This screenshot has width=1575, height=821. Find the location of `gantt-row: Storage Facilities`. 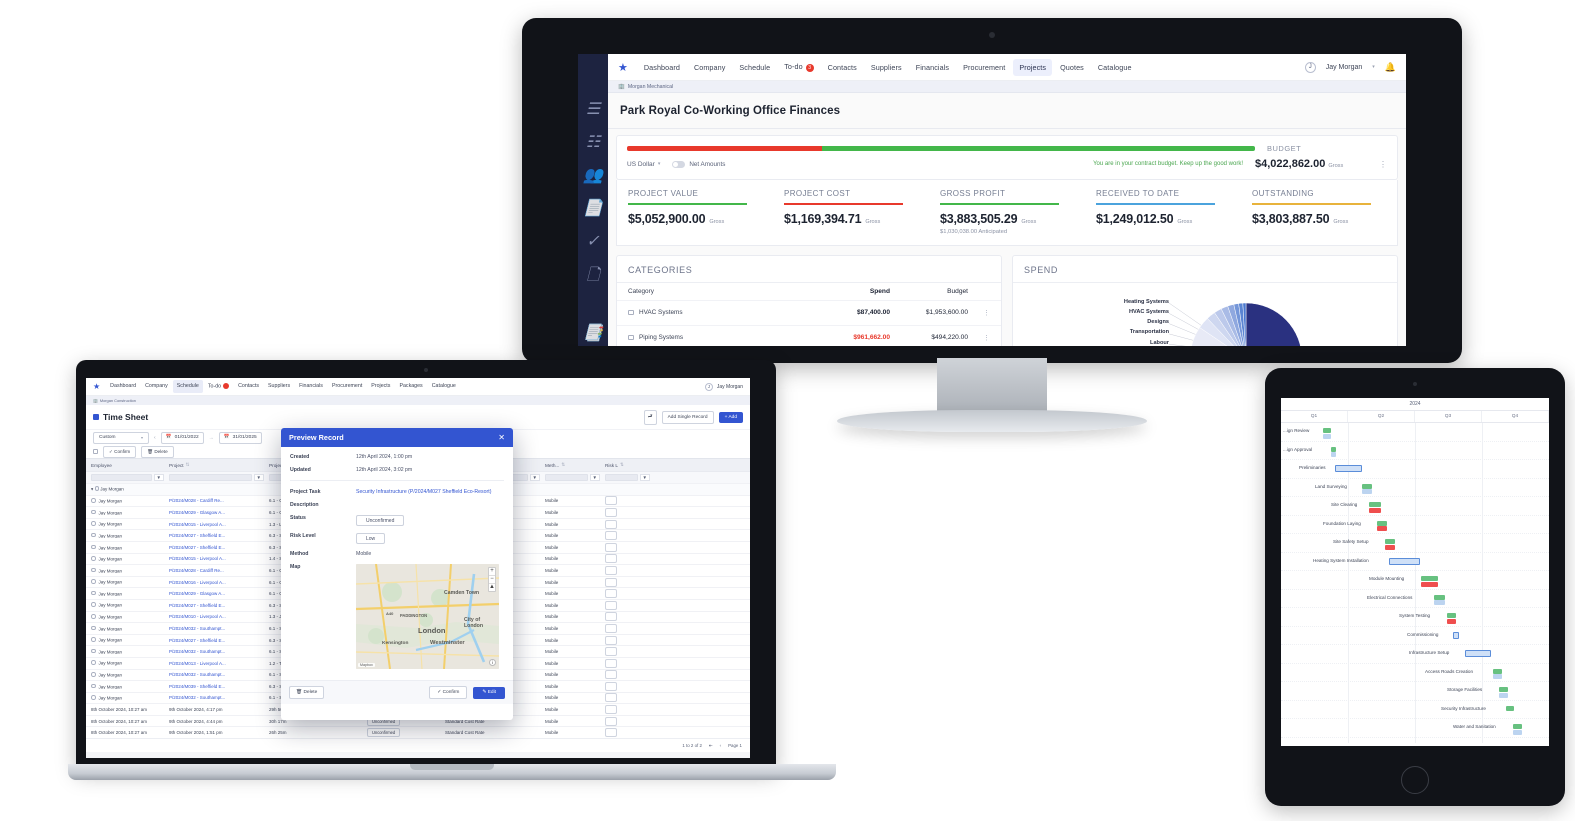

gantt-row: Storage Facilities is located at coordinates (1415, 691).